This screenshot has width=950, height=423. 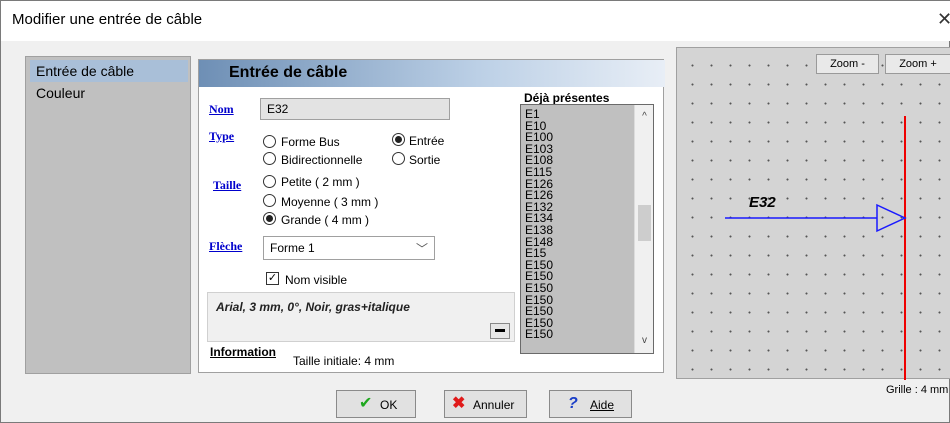 I want to click on fleche-select-value: Forme 1, so click(x=292, y=248).